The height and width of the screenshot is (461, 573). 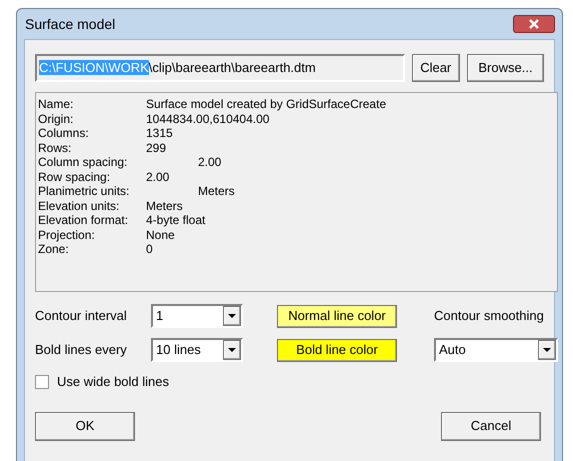 What do you see at coordinates (55, 147) in the screenshot?
I see `info-label: Rows:` at bounding box center [55, 147].